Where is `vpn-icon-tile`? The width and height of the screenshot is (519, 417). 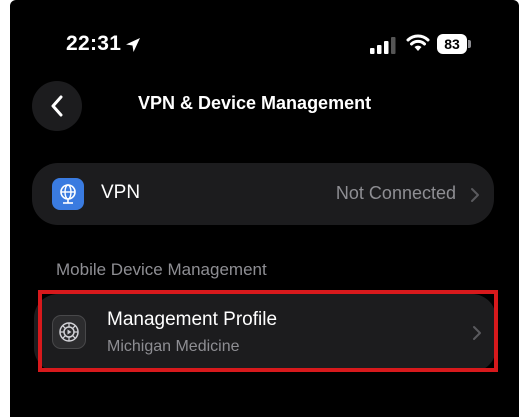
vpn-icon-tile is located at coordinates (68, 194).